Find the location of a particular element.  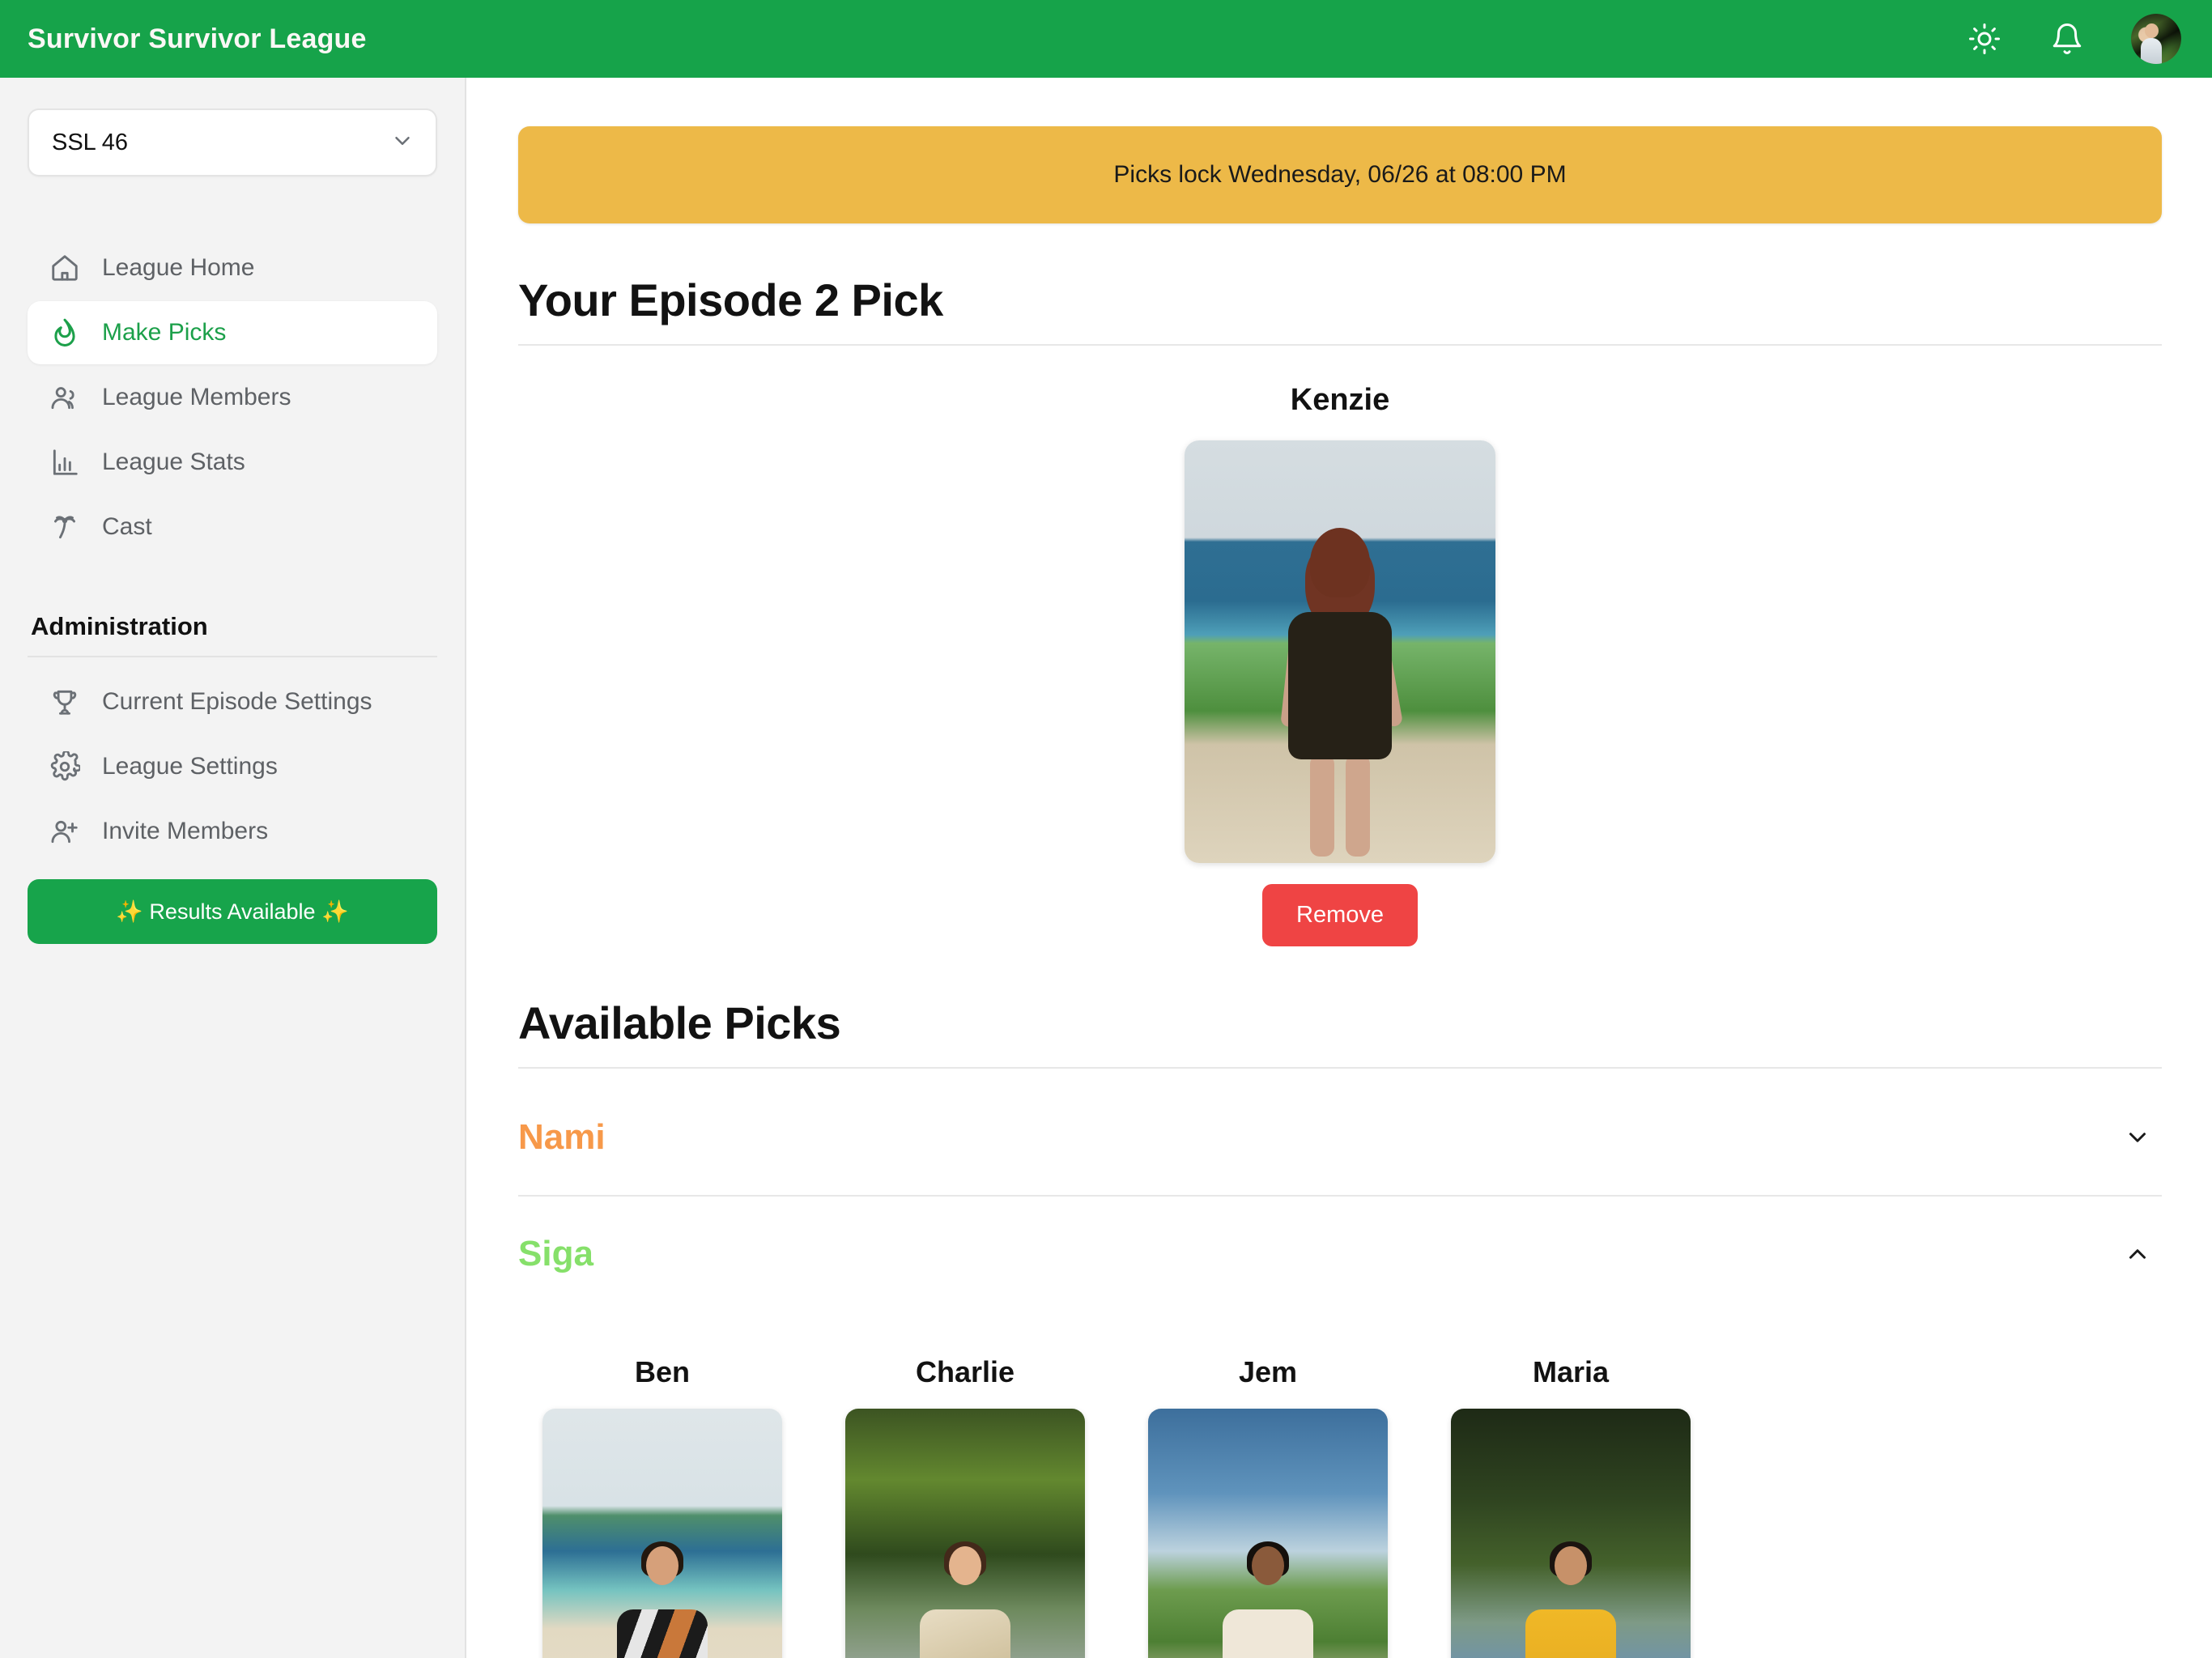

tribe-siga-cast-grid: Ben Charlie Jem Maria is located at coordinates (1340, 1506).